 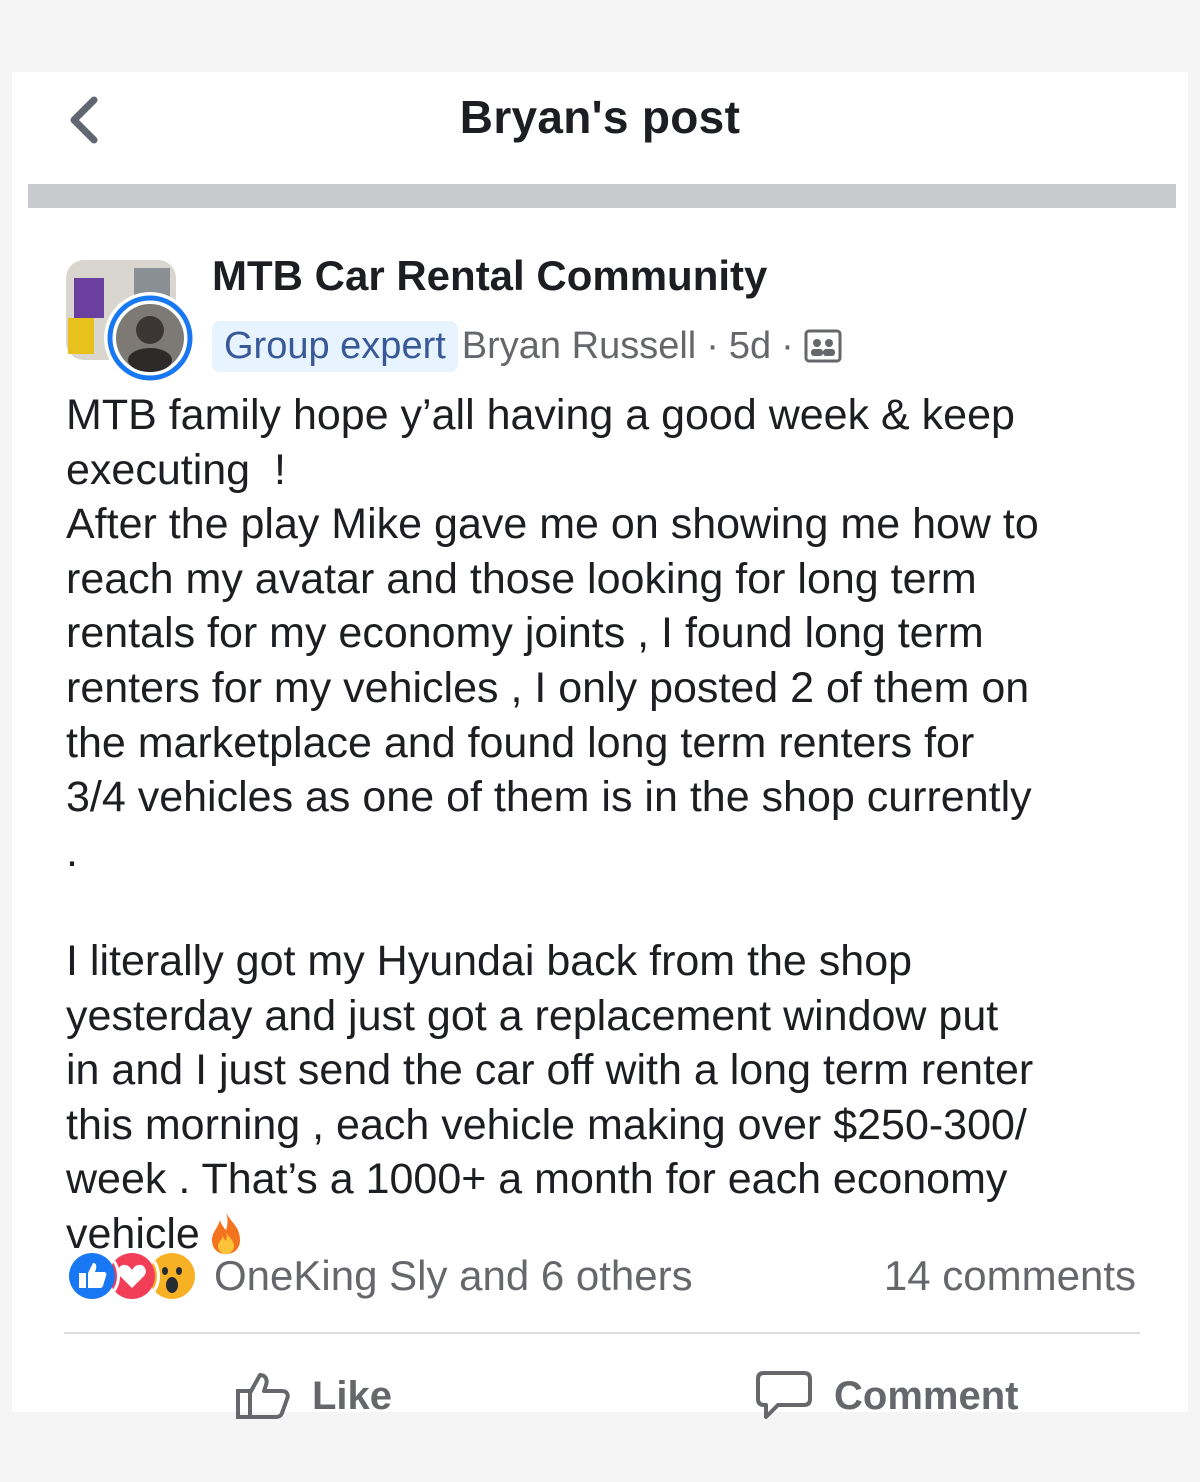 What do you see at coordinates (600, 117) in the screenshot?
I see `page-title: Bryan's post` at bounding box center [600, 117].